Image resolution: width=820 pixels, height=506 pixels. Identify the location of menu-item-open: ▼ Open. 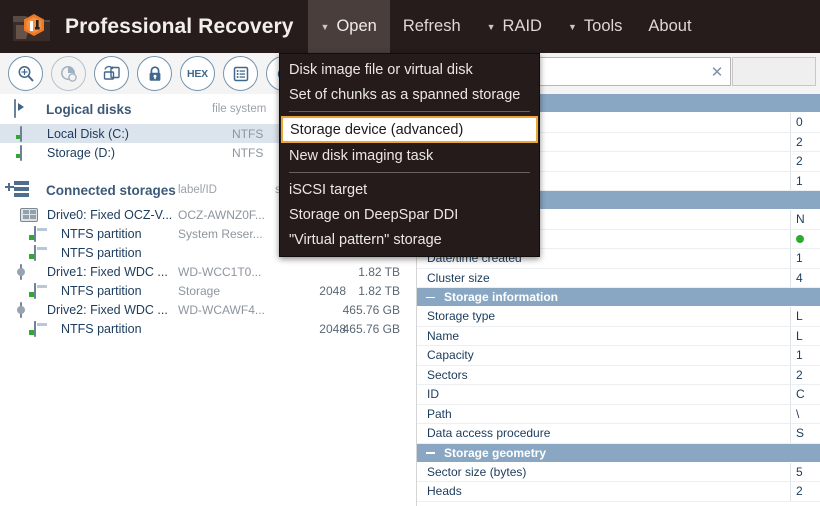
(348, 26).